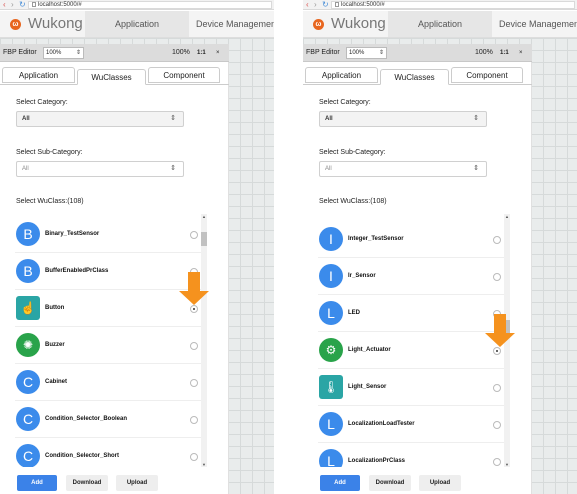 The width and height of the screenshot is (577, 494). I want to click on category-label: Select Category:, so click(345, 102).